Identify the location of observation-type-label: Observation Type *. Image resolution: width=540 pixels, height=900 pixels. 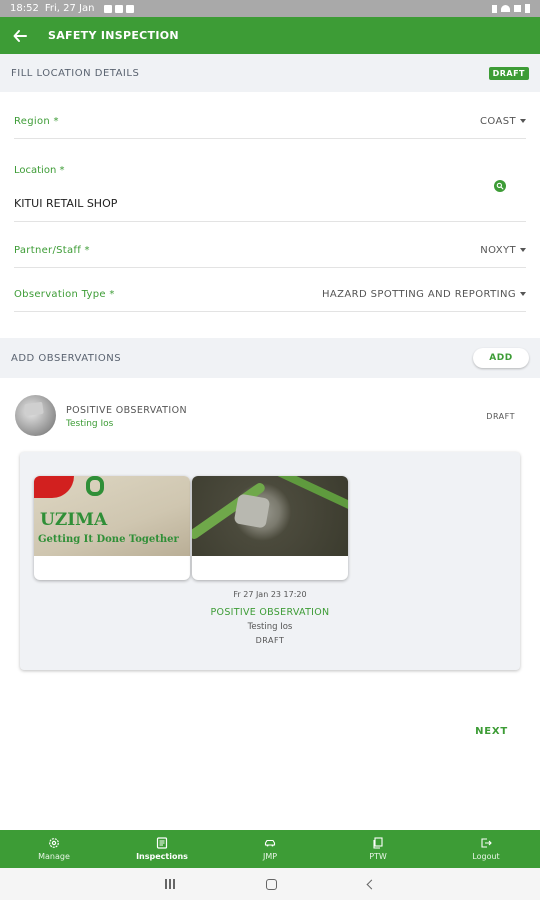
(64, 294).